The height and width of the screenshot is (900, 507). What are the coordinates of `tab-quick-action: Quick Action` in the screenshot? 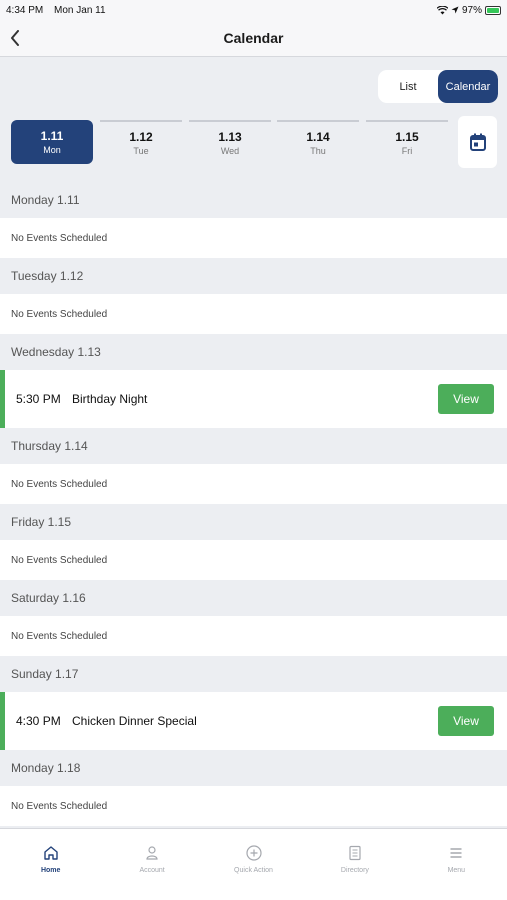 It's located at (253, 864).